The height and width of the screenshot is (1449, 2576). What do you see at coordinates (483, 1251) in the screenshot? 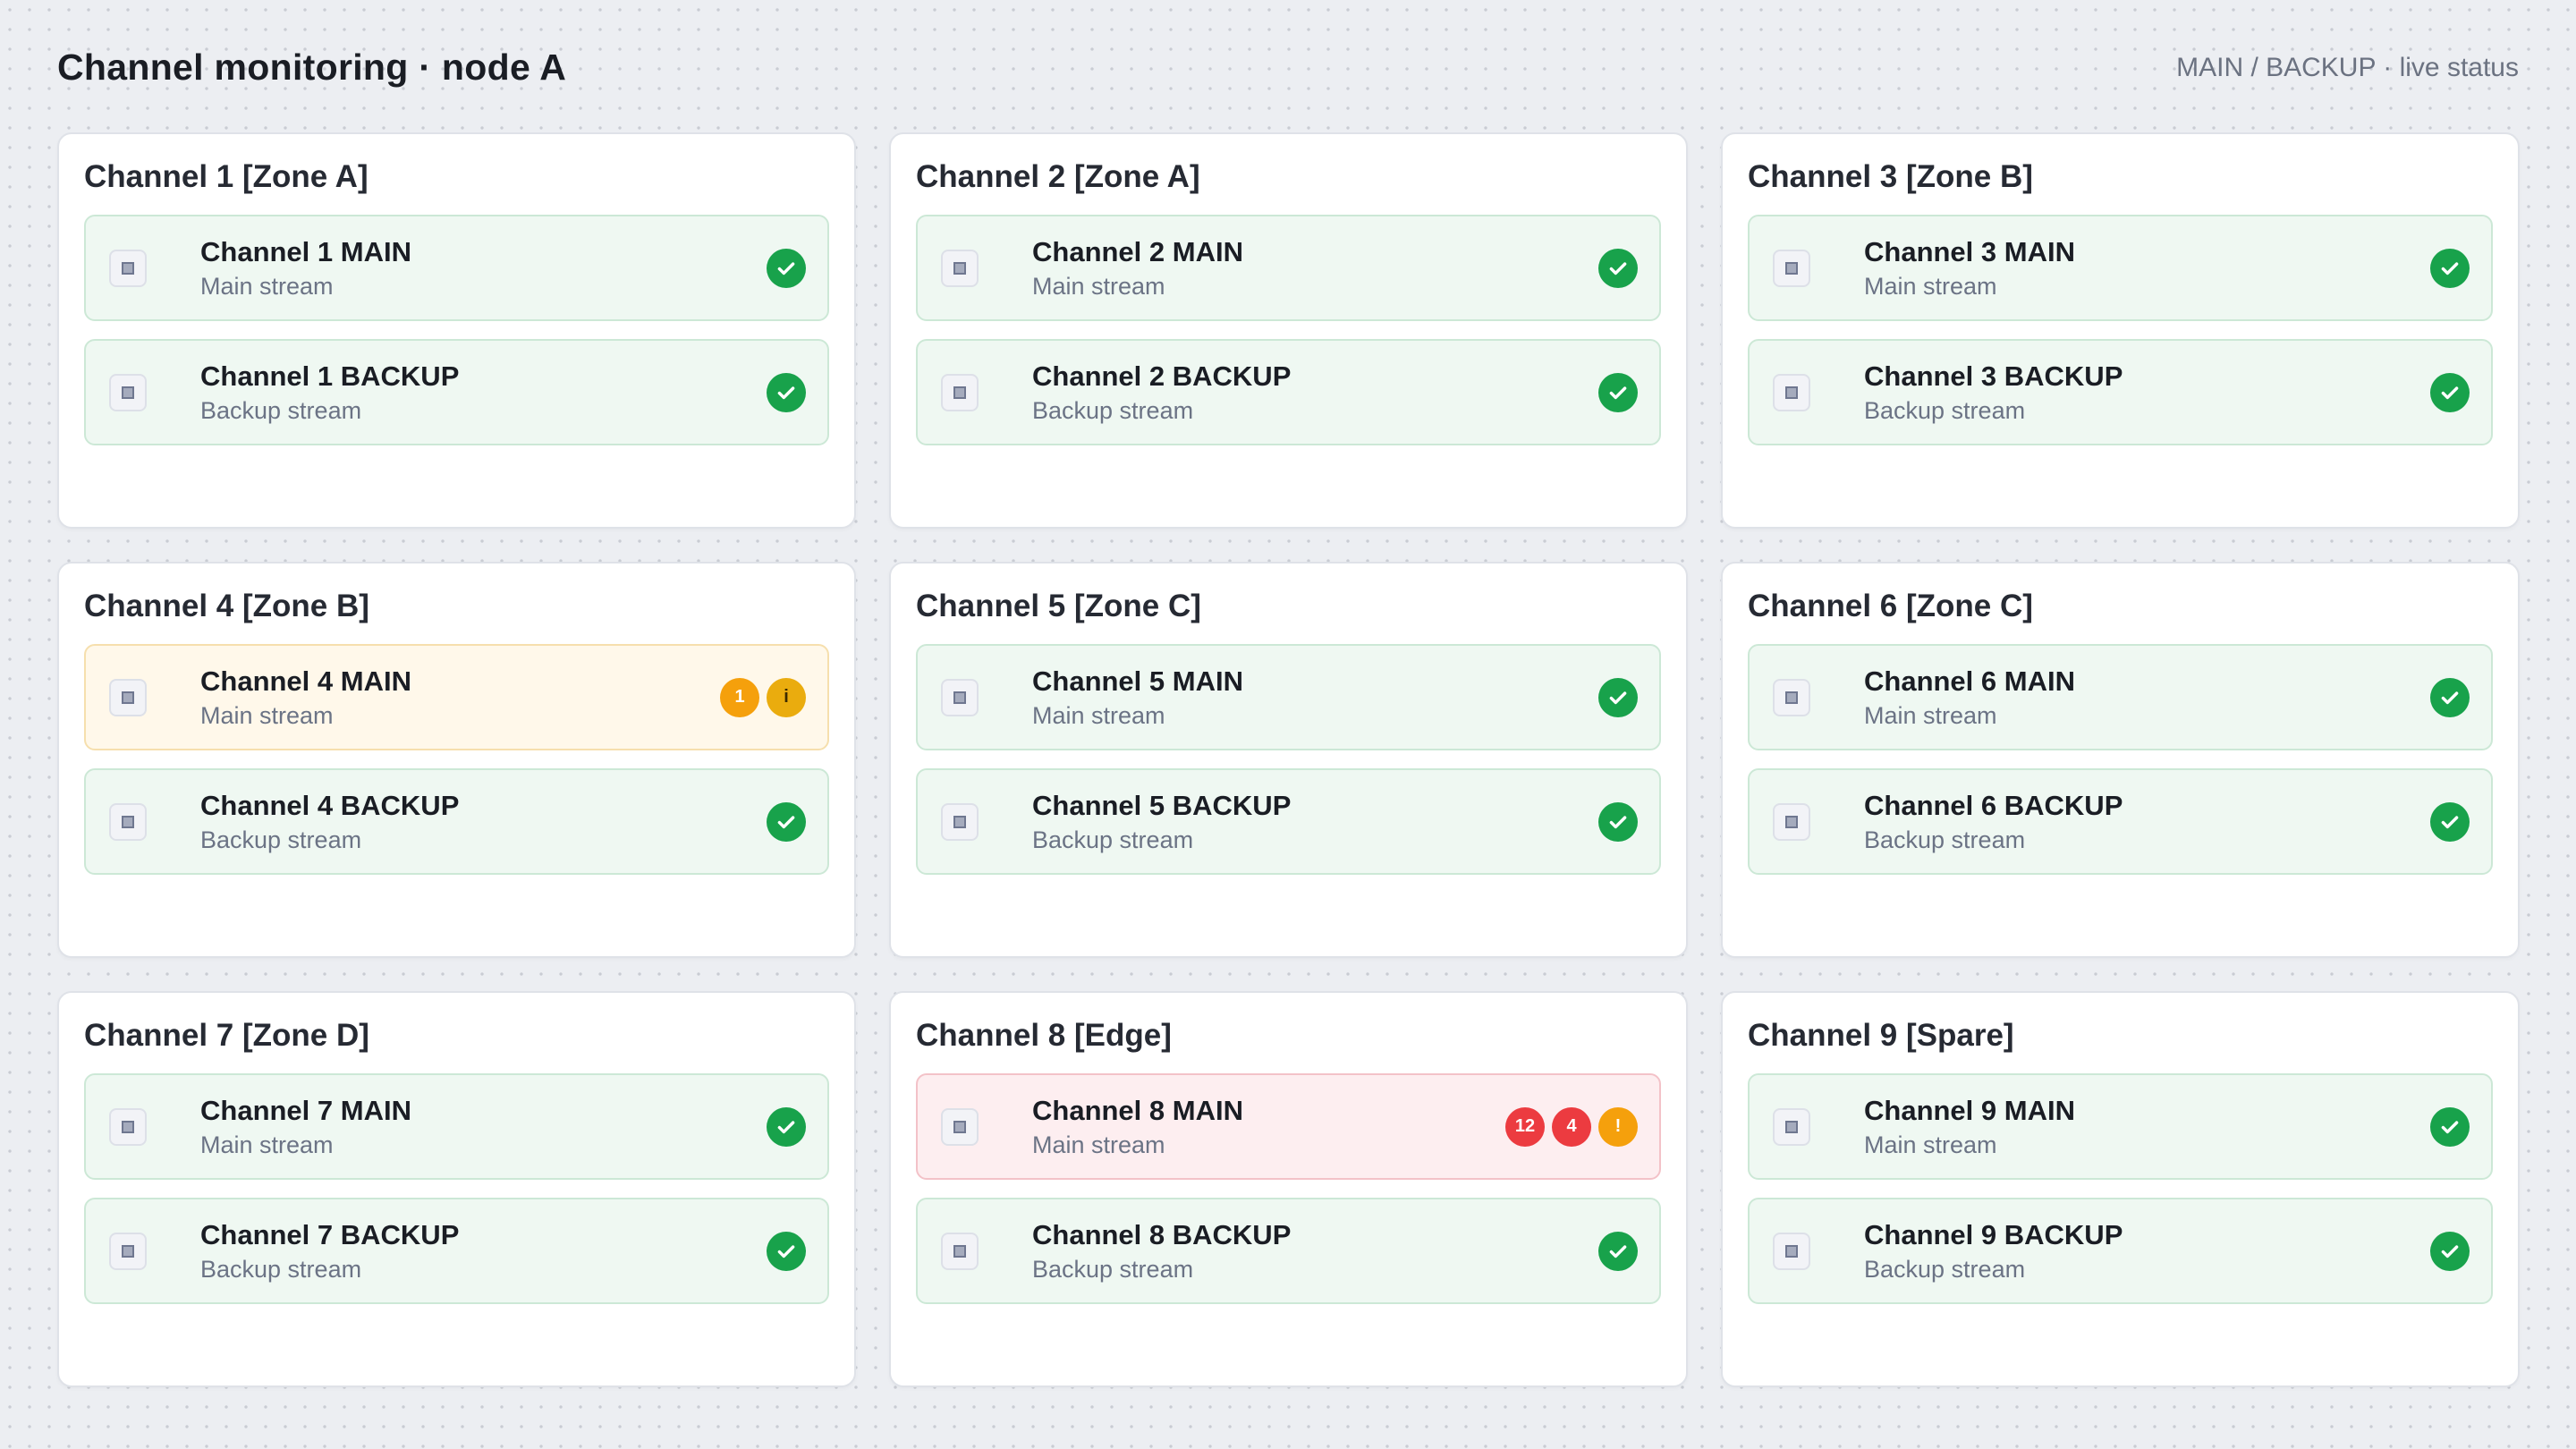
I see `stream-text: Channel 7 BACKUP Backup stream` at bounding box center [483, 1251].